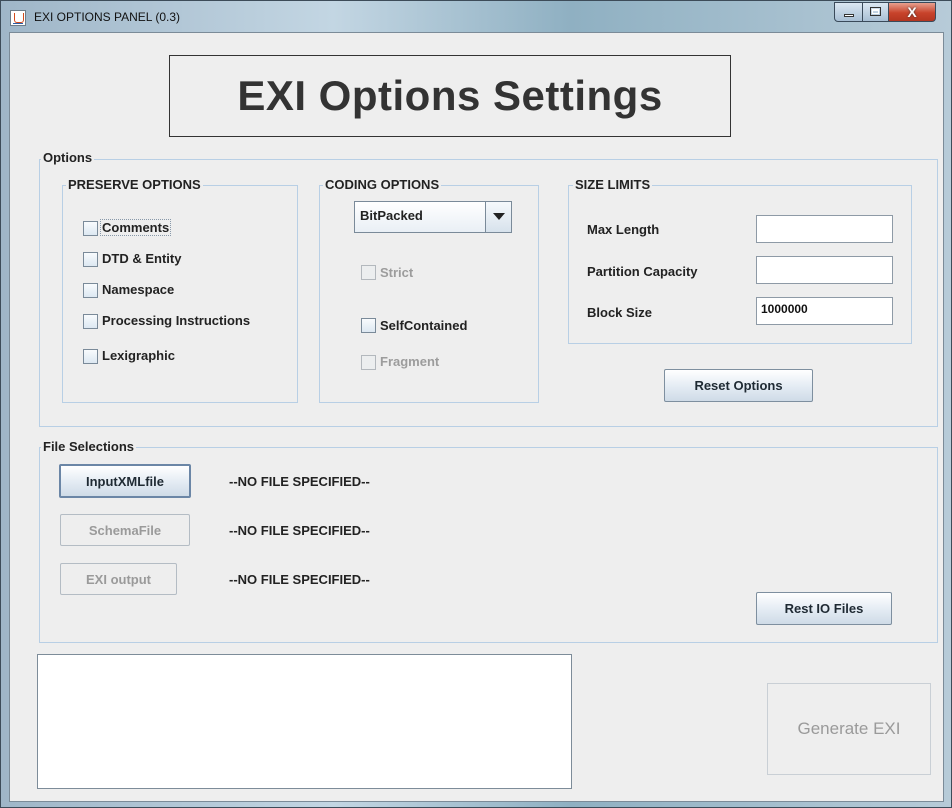 This screenshot has width=952, height=808. Describe the element at coordinates (90, 356) in the screenshot. I see `lexigraphic-checkbox` at that location.